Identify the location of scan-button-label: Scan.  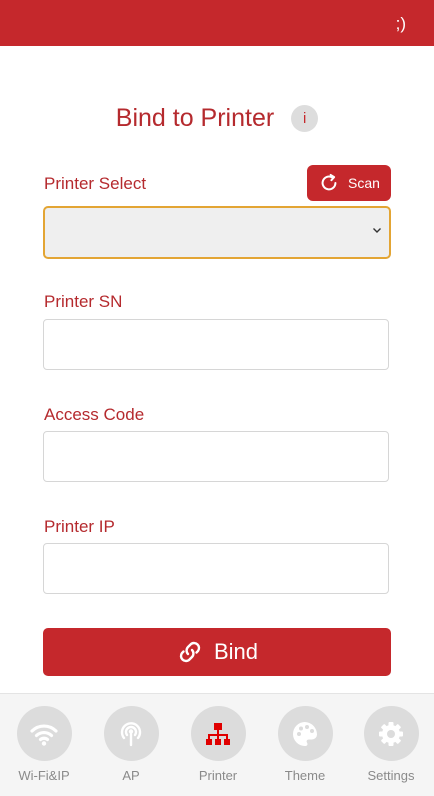
(364, 183).